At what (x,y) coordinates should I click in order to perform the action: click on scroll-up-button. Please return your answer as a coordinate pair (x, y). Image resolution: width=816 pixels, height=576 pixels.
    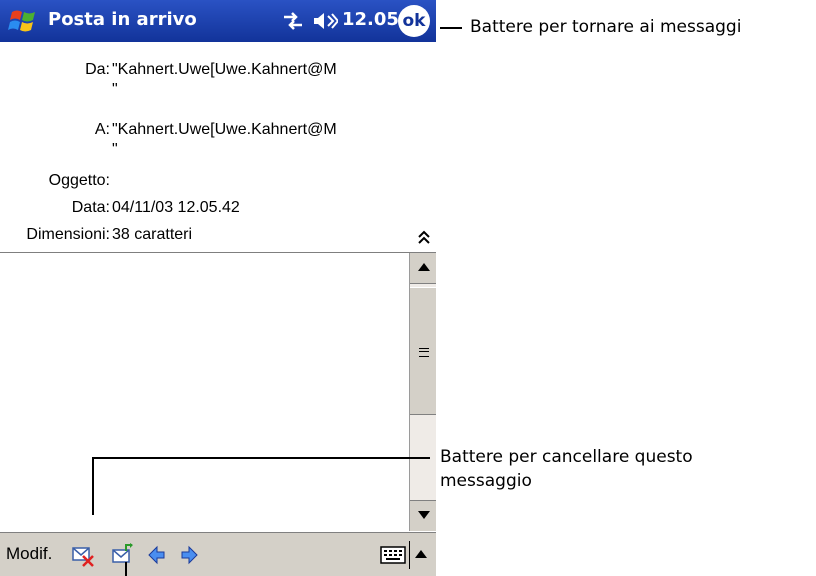
    Looking at the image, I should click on (423, 268).